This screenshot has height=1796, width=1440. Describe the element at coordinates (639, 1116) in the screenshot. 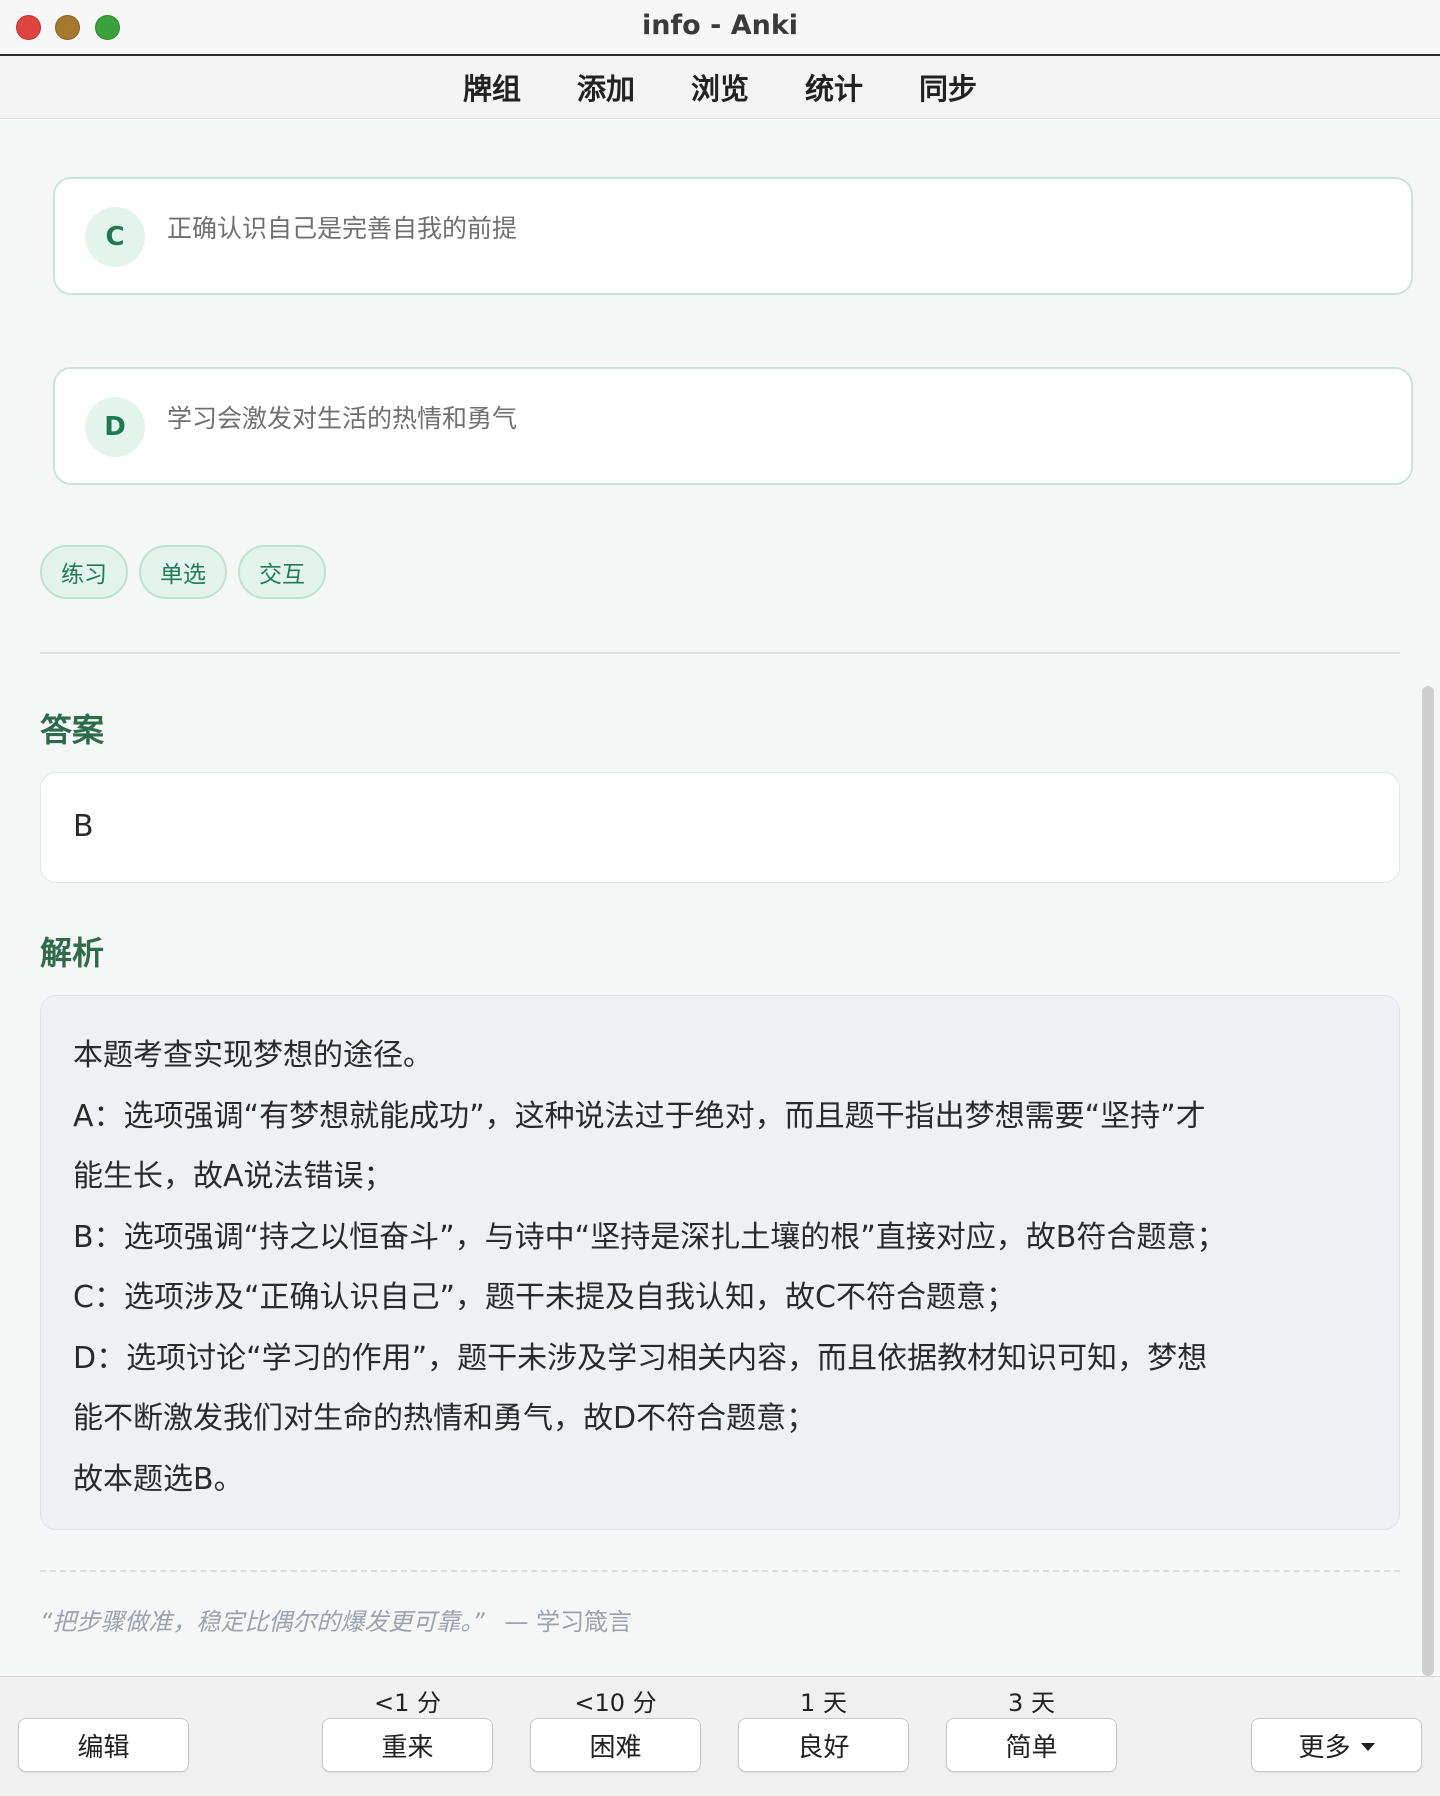

I see `analysis-line: A：选项强调“有梦想就能成功”，这种说法过于绝对，而且题干指出梦想需要“坚持”才` at that location.